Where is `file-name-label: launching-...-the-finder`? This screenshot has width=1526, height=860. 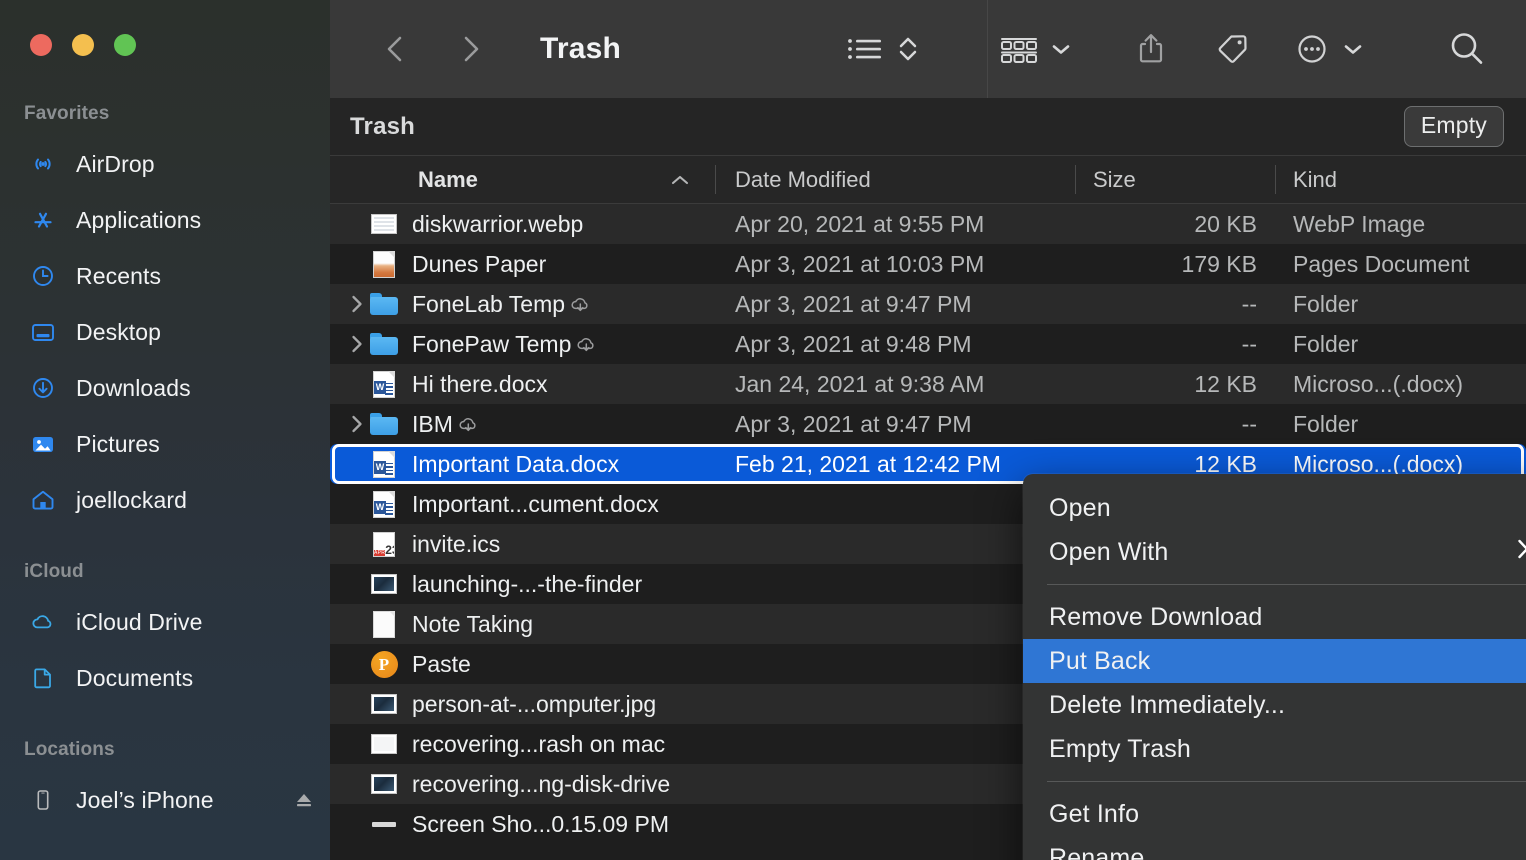 file-name-label: launching-...-the-finder is located at coordinates (527, 583).